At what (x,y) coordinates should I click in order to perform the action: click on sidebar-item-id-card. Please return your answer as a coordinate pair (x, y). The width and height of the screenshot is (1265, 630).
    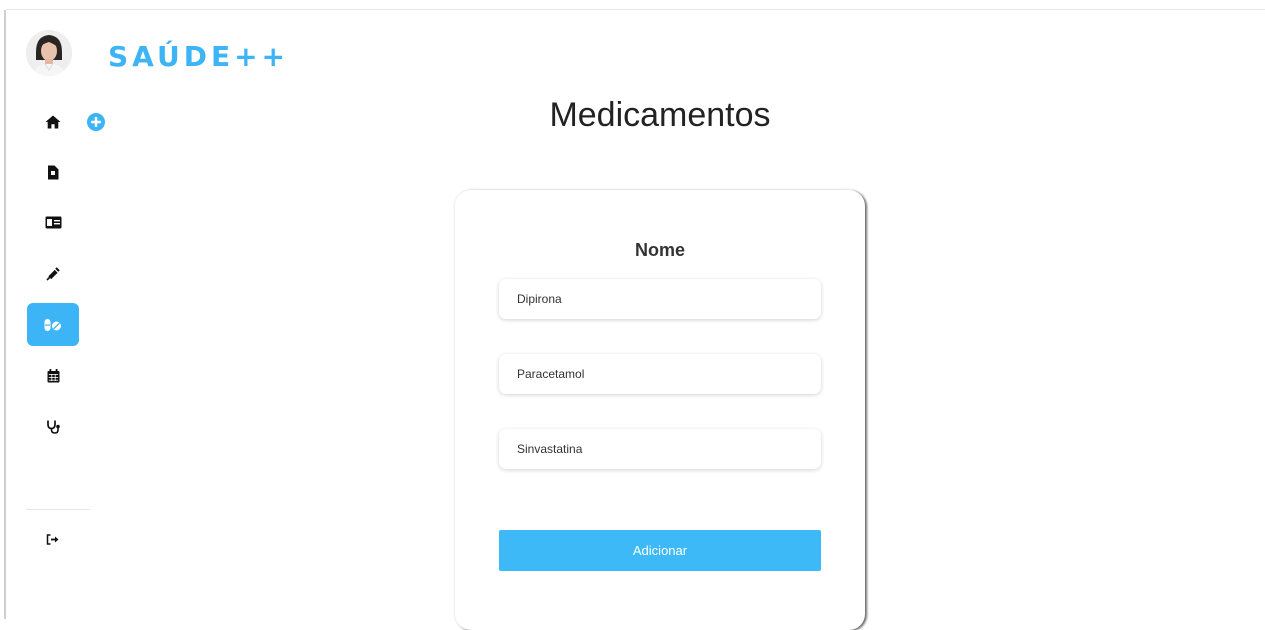
    Looking at the image, I should click on (53, 222).